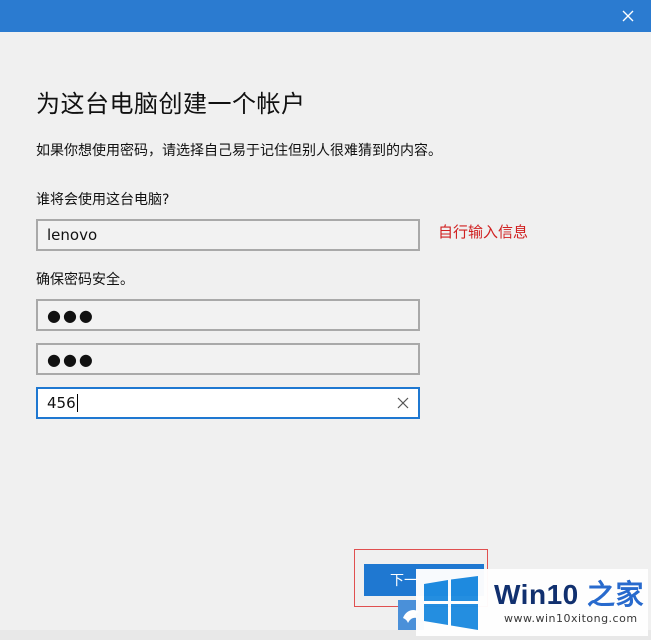 This screenshot has width=651, height=640. I want to click on annotation-note: 自行输入信息, so click(483, 232).